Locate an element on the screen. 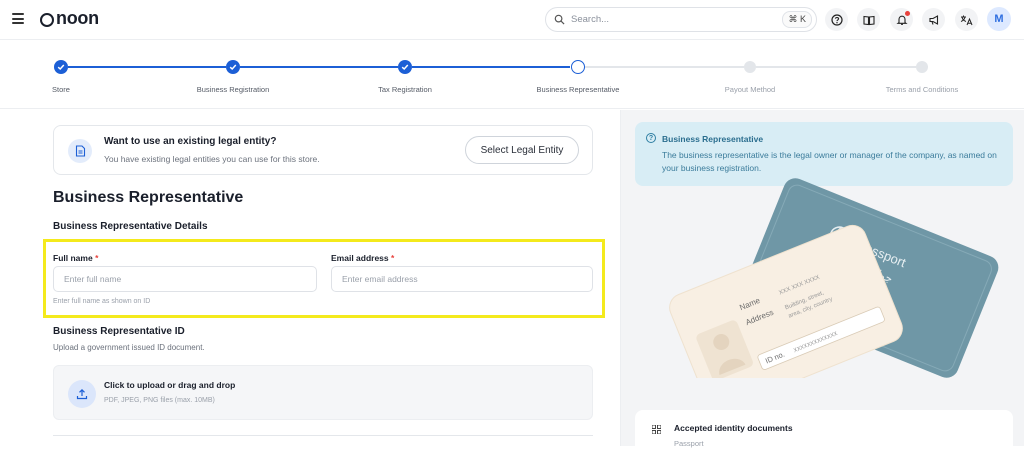 The height and width of the screenshot is (450, 1024). menu-icon is located at coordinates (18, 19).